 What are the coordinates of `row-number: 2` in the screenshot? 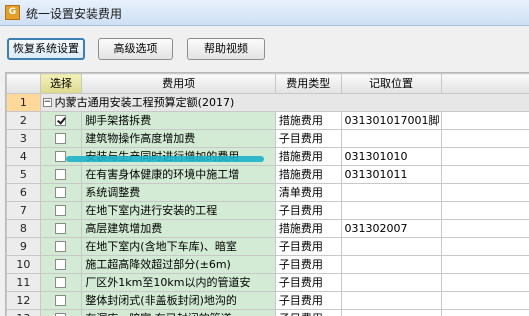 It's located at (24, 121).